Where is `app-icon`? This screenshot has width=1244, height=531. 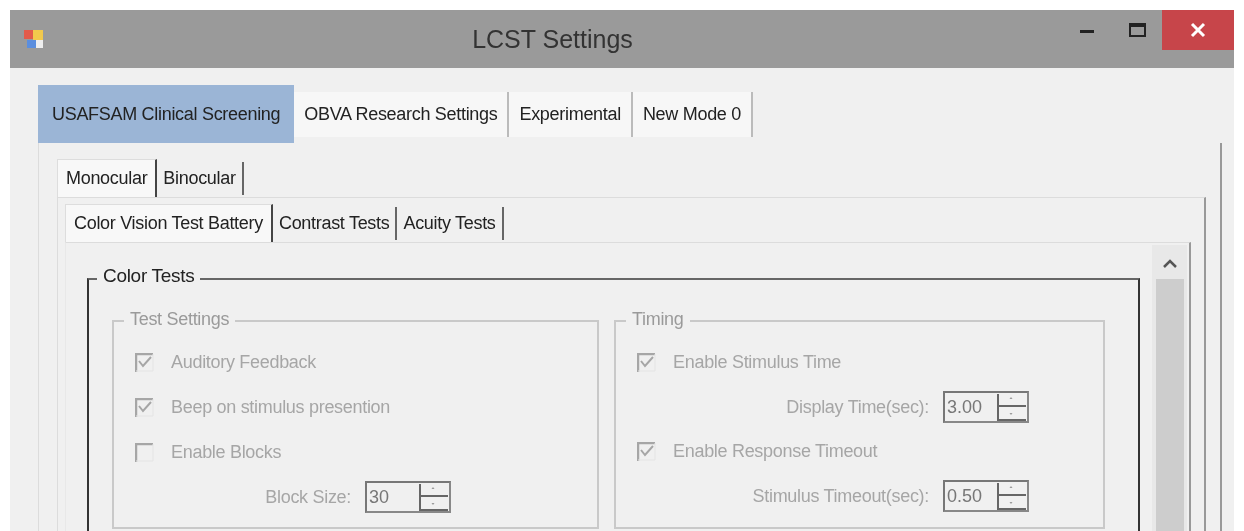 app-icon is located at coordinates (33, 39).